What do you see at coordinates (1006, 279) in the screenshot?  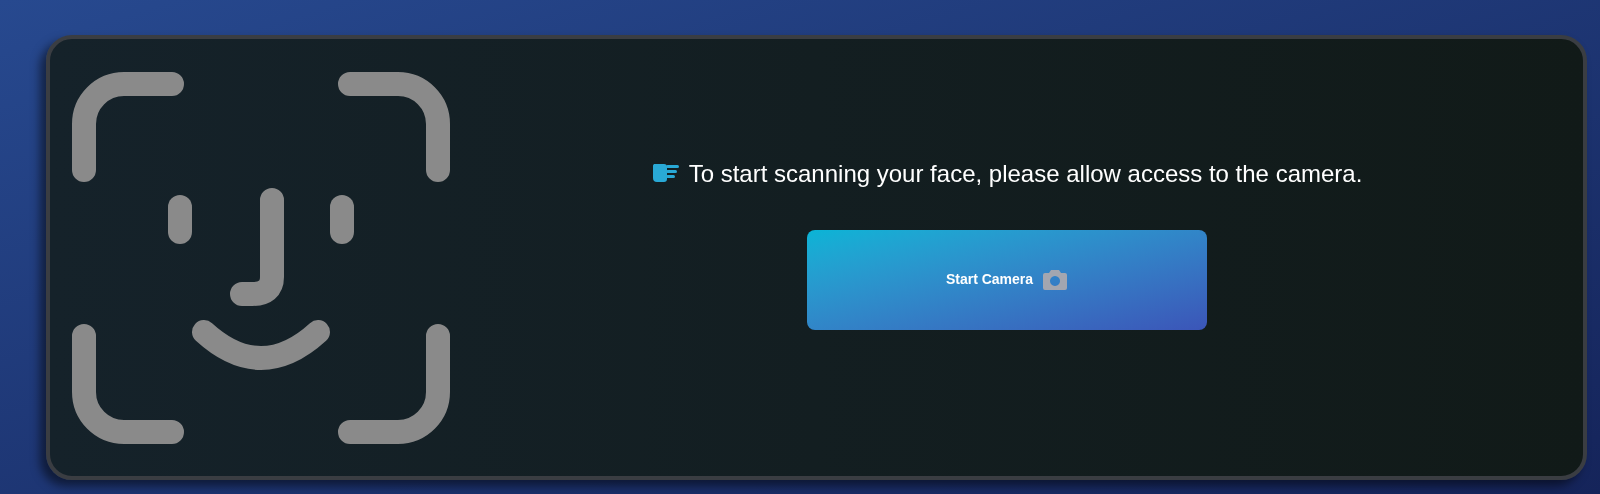 I see `start-camera-button: Start Camera` at bounding box center [1006, 279].